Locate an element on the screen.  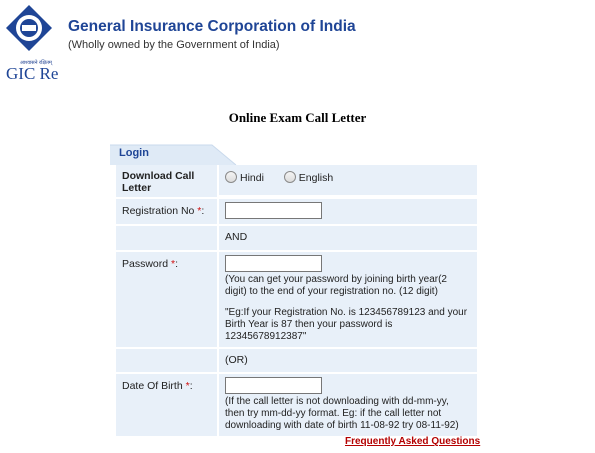
radio-english-label: English is located at coordinates (316, 178).